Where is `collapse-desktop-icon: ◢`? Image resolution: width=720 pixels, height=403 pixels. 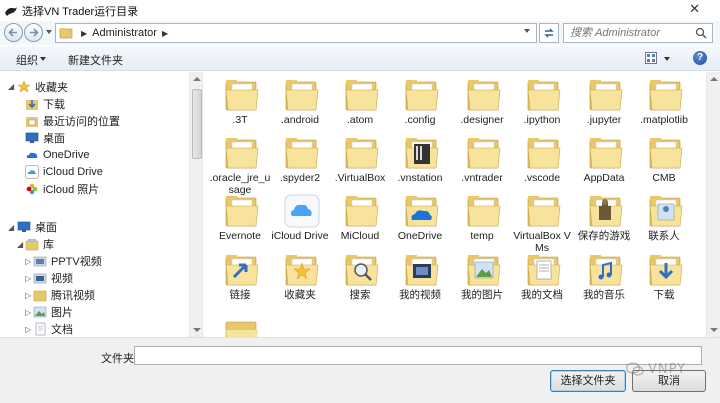 collapse-desktop-icon: ◢ is located at coordinates (11, 227).